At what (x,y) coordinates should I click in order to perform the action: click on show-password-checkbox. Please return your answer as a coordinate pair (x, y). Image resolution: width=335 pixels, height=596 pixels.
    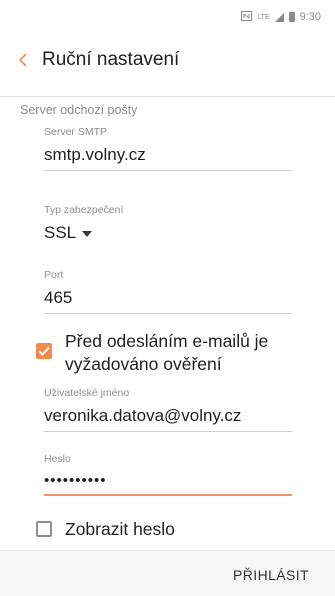
    Looking at the image, I should click on (44, 529).